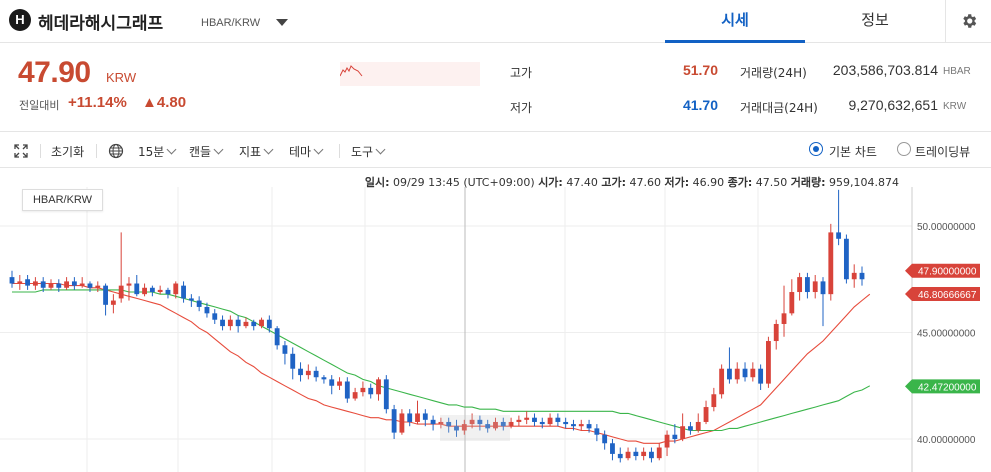  I want to click on chart-pair-label: HBAR/KRW, so click(62, 200).